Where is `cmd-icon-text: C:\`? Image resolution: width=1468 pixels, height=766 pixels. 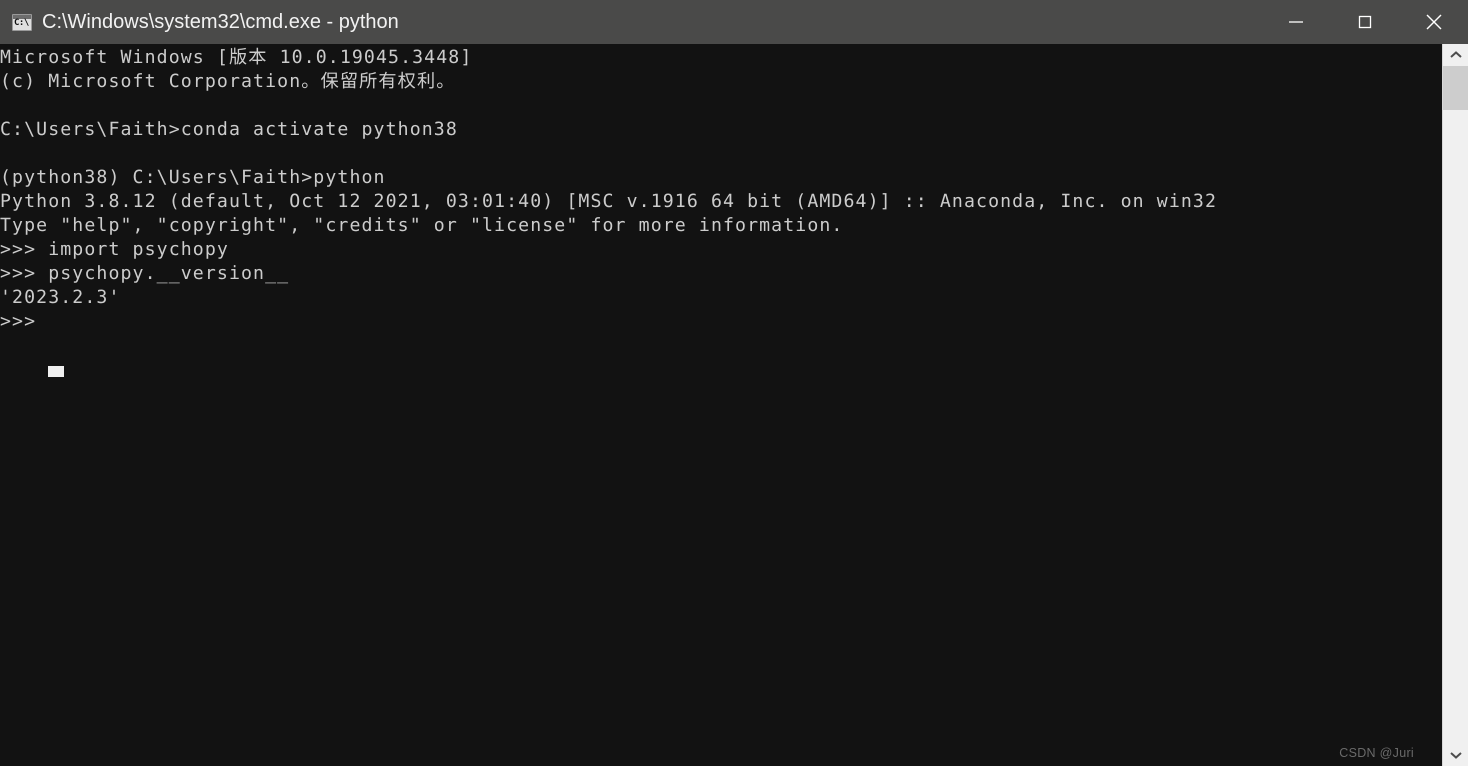 cmd-icon-text: C:\ is located at coordinates (21, 22).